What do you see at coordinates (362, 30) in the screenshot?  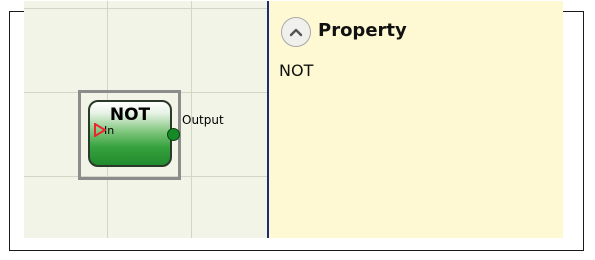 I see `property-panel-title: Property` at bounding box center [362, 30].